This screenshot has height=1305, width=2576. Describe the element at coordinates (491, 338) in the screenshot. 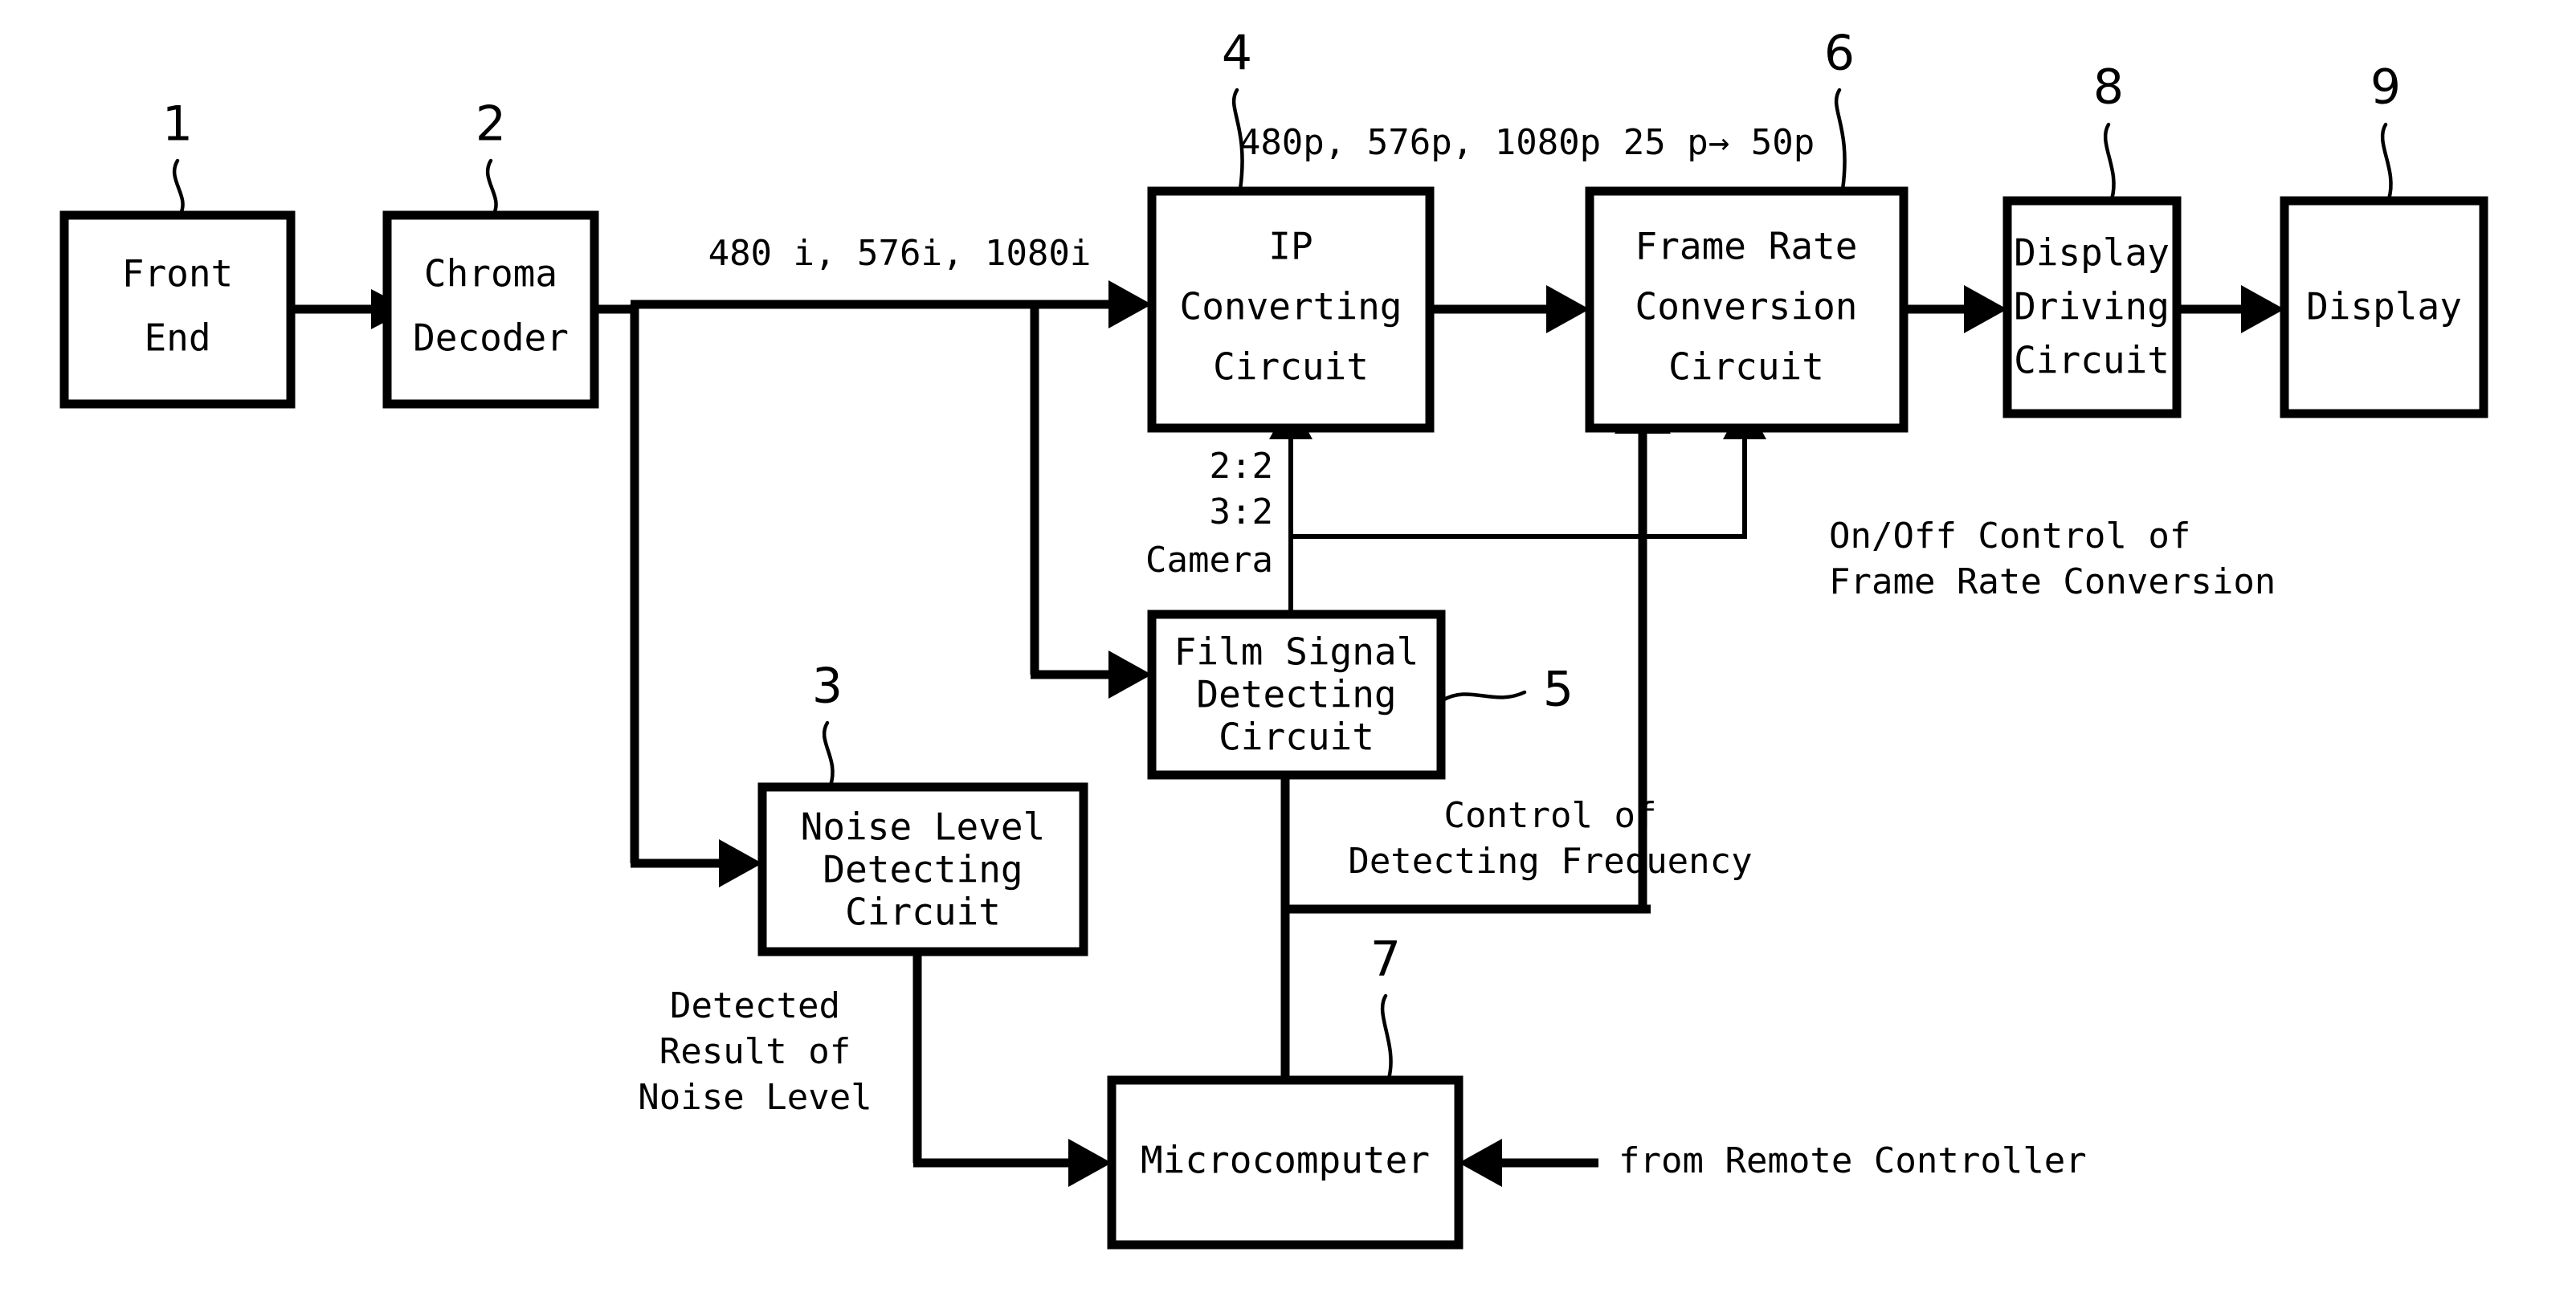

I see `chroma-decoder-label-line2: Decoder` at that location.